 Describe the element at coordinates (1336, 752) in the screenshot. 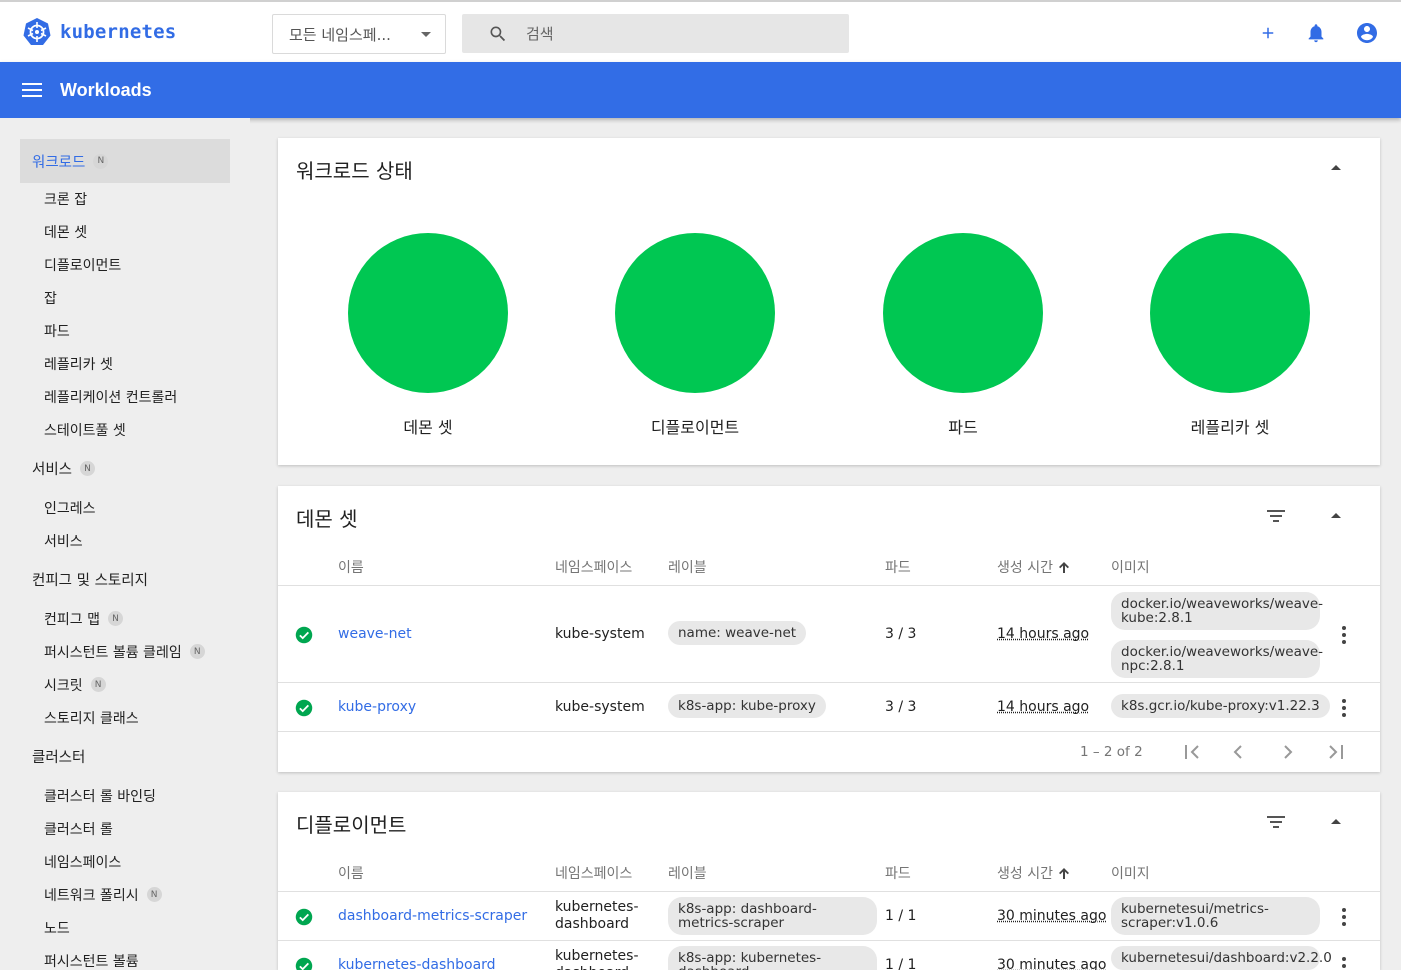

I see `last-page-icon` at that location.